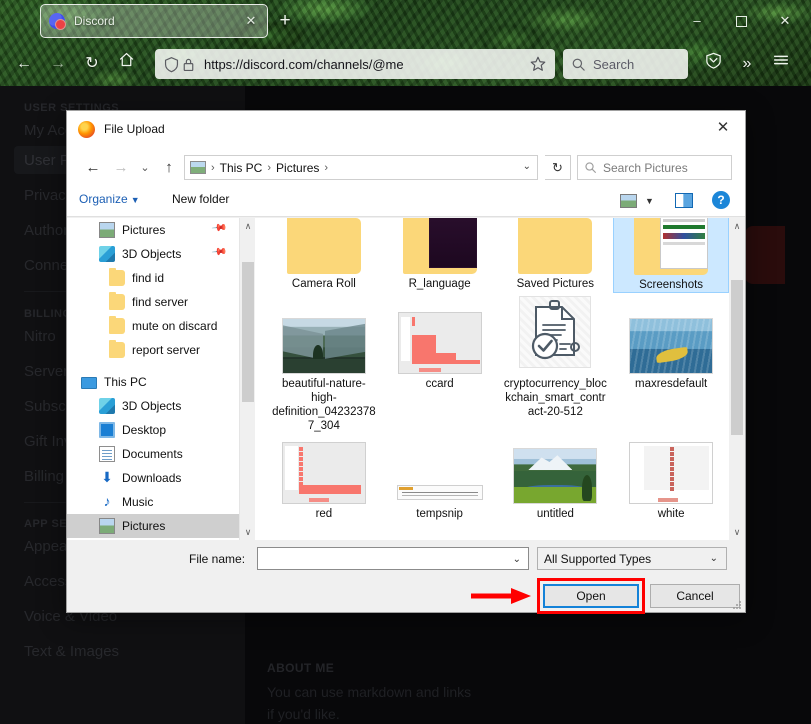 The image size is (811, 724). What do you see at coordinates (248, 332) in the screenshot?
I see `sidebar-scrollbar-thumb` at bounding box center [248, 332].